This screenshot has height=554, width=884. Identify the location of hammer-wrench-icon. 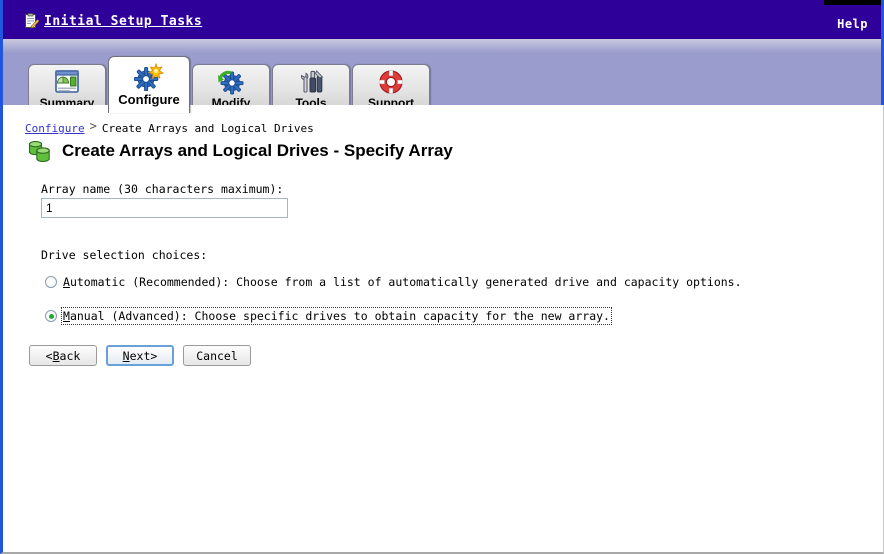
(311, 82).